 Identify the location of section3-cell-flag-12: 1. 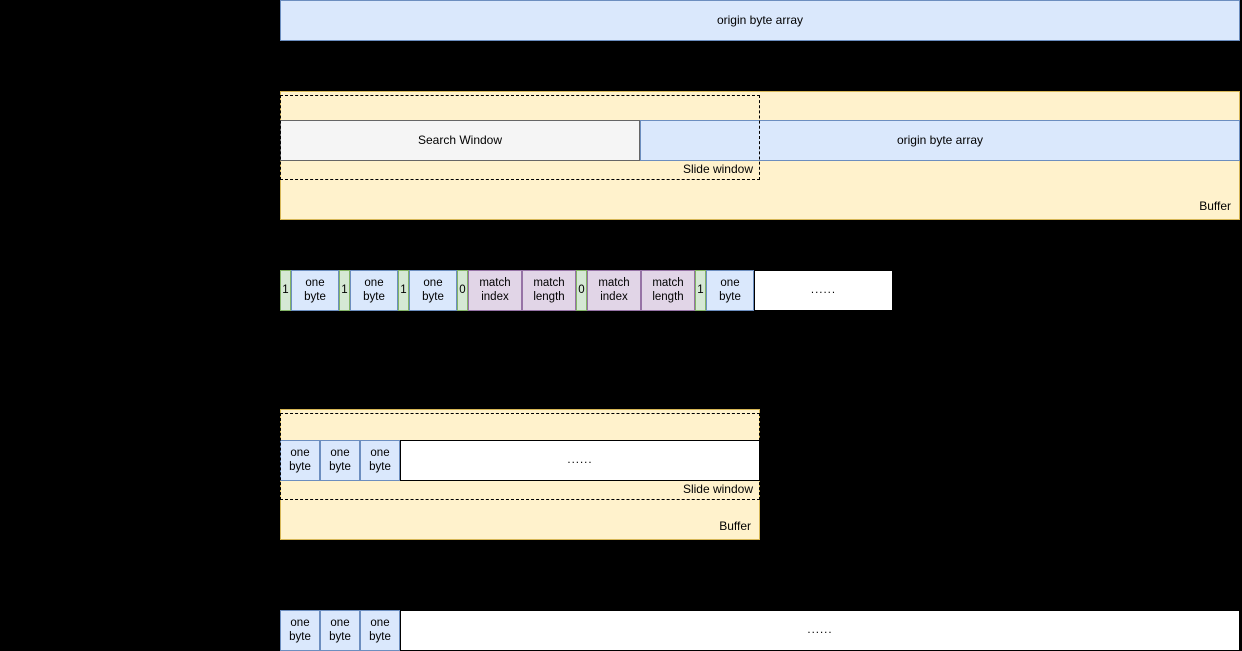
(700, 290).